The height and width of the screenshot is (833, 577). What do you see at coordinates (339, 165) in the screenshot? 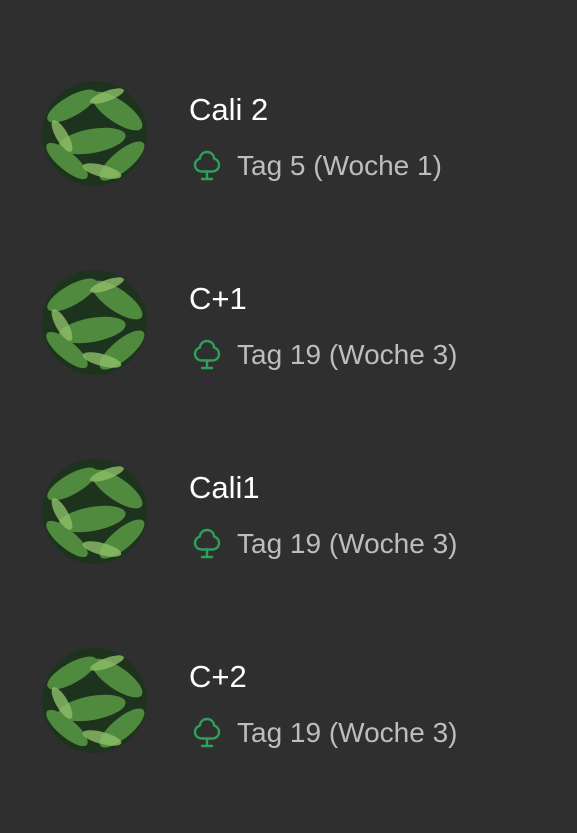
I see `item-subtitle: Tag 5 (Woche 1)` at bounding box center [339, 165].